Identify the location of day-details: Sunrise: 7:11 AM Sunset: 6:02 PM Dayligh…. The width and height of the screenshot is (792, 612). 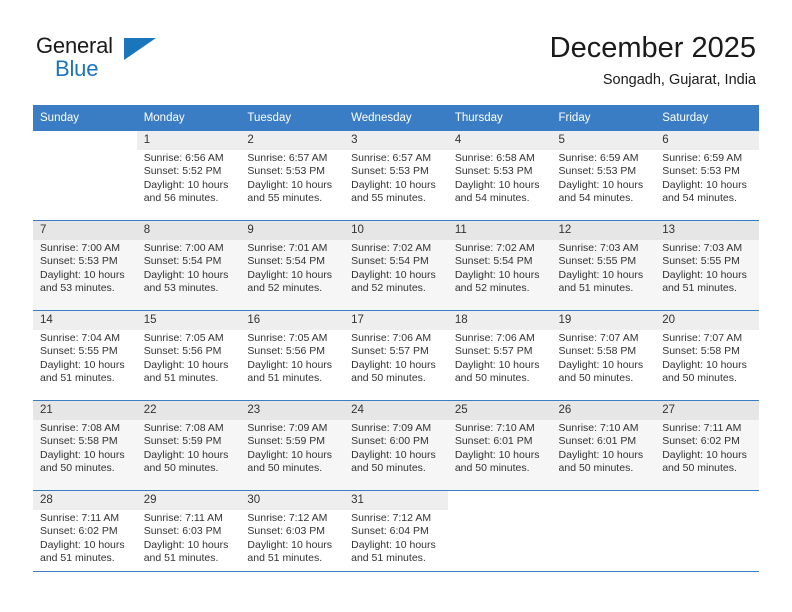
(707, 447).